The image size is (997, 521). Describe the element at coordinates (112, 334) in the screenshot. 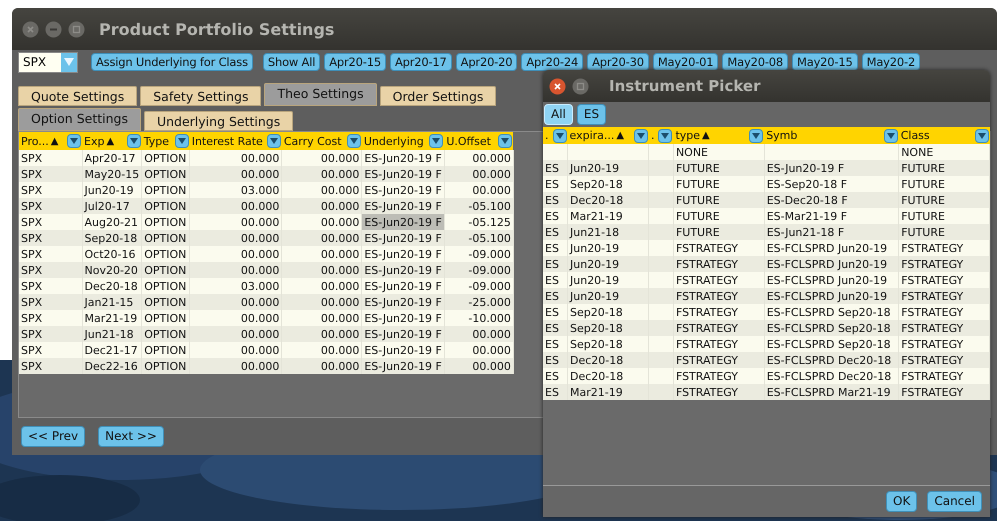

I see `table-cell: Jun21-18` at that location.